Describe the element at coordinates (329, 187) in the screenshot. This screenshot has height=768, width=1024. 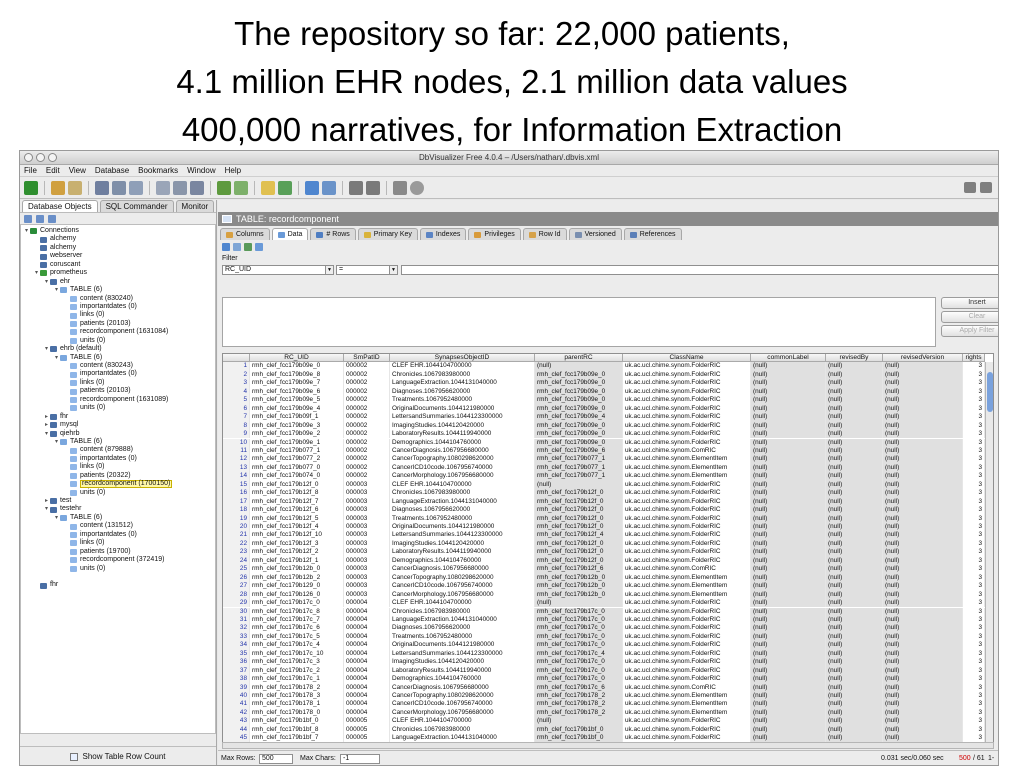
I see `window-icon` at that location.